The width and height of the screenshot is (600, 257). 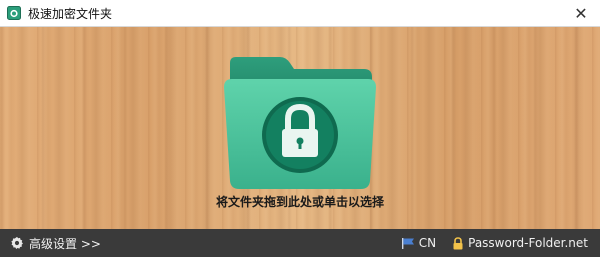 What do you see at coordinates (300, 13) in the screenshot?
I see `title-bar: 极速加密文件夹 ✕` at bounding box center [300, 13].